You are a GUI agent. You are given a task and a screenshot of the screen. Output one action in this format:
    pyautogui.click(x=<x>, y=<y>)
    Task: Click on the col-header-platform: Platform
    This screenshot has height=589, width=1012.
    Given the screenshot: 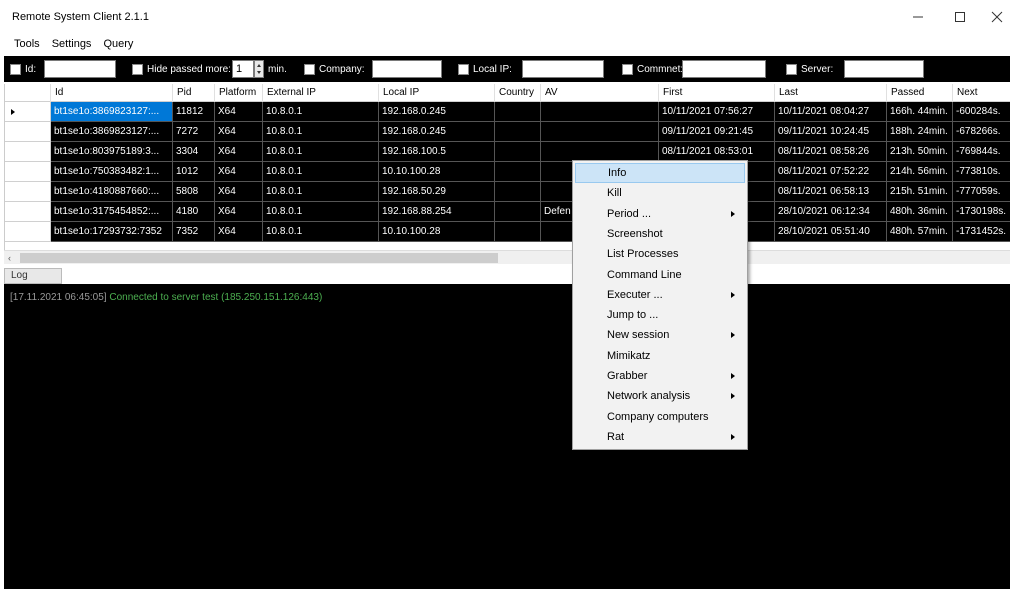 What is the action you would take?
    pyautogui.click(x=239, y=93)
    